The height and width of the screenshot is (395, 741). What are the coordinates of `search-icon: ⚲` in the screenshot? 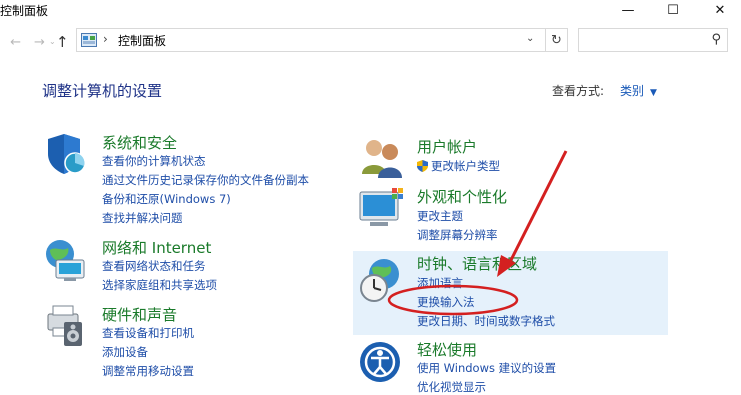 It's located at (716, 39).